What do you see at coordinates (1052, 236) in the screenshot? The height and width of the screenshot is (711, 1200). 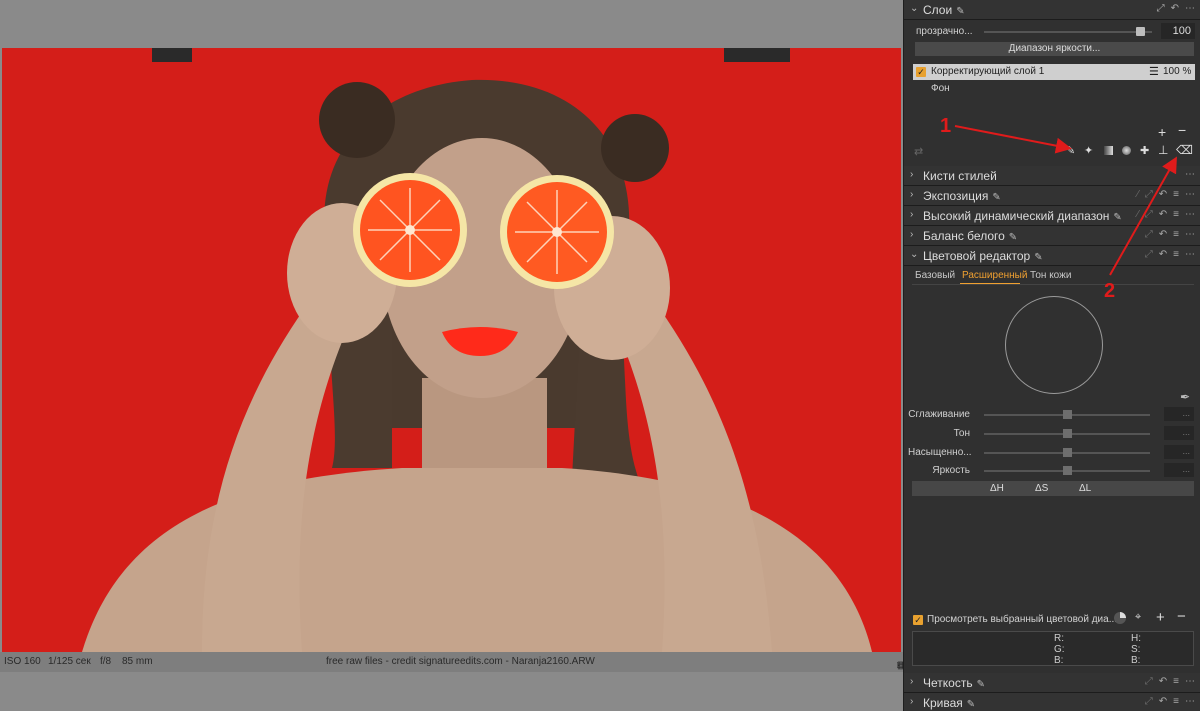 I see `section-white-balance: › Баланс белого ✎ ⤢ ↶ ≡ ⋯` at bounding box center [1052, 236].